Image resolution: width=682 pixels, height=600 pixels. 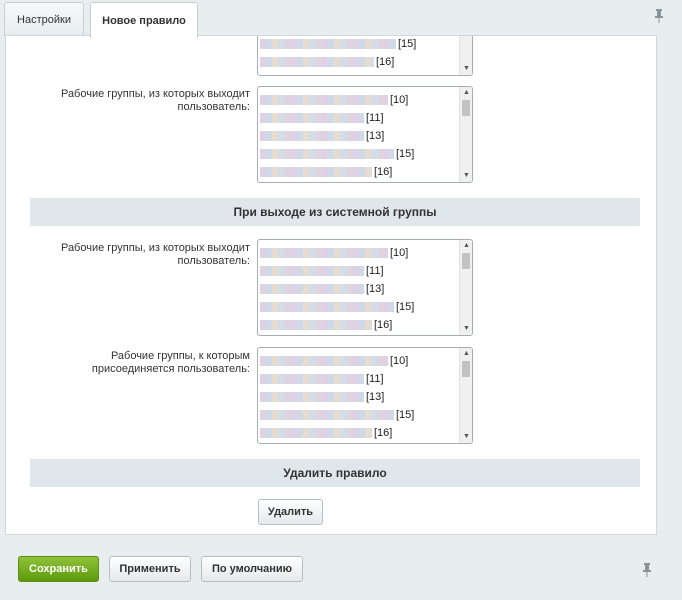 I want to click on join-groups-listbox: [10] [11] [13] [15] [16] ▲ ▼, so click(x=365, y=395).